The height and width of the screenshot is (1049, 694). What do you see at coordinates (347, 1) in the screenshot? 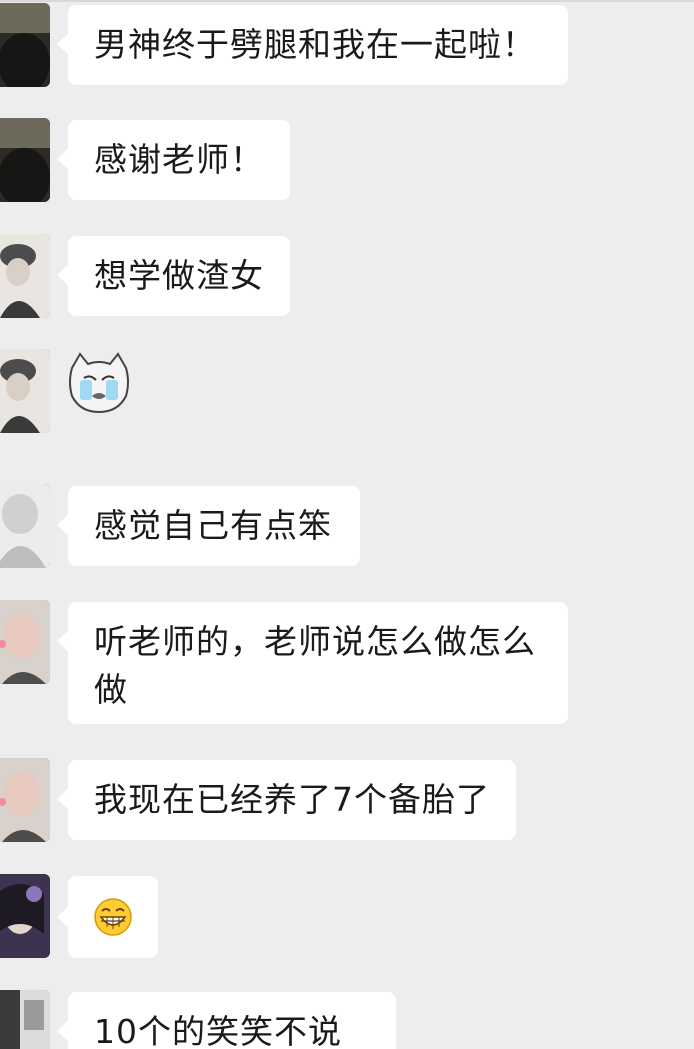
I see `divider` at bounding box center [347, 1].